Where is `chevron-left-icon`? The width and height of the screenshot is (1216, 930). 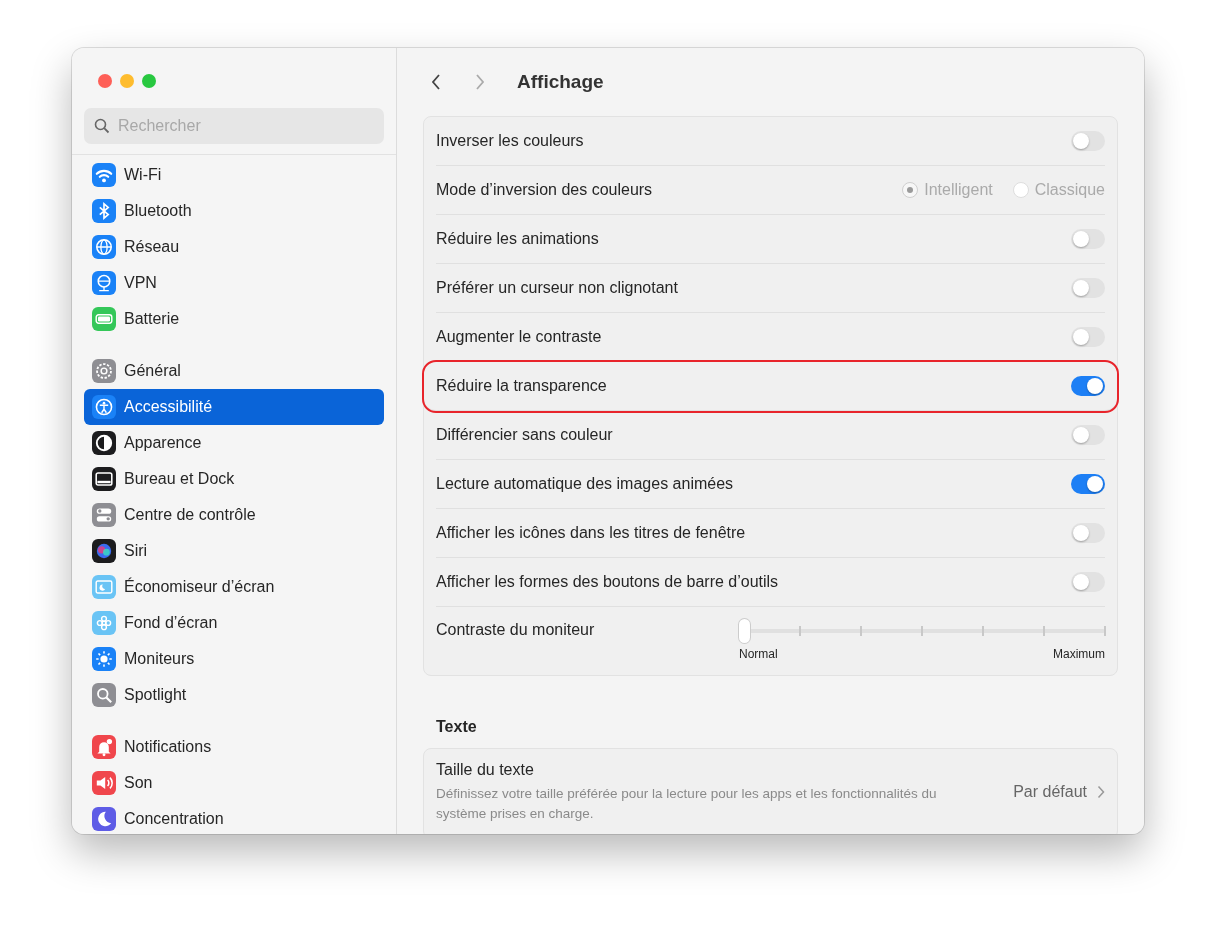
chevron-left-icon is located at coordinates (436, 82).